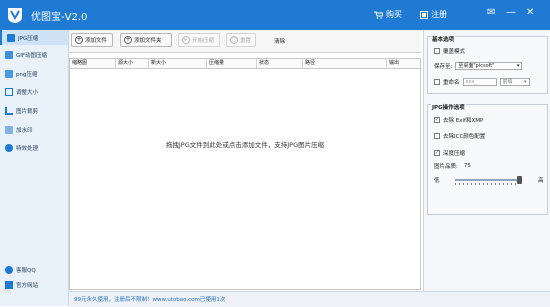 The image size is (550, 307). What do you see at coordinates (464, 137) in the screenshot?
I see `strip-icc-label: 去除ICC颜色配置` at bounding box center [464, 137].